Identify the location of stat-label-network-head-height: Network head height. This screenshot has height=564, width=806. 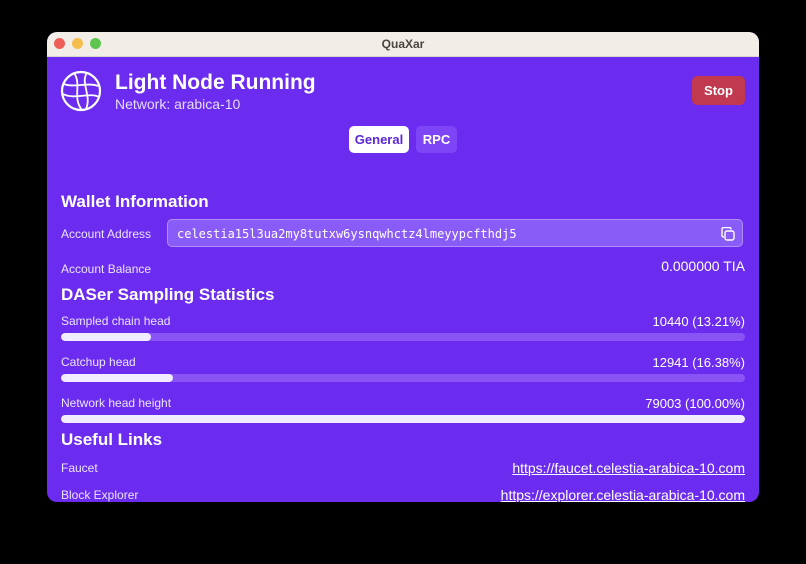
(116, 403).